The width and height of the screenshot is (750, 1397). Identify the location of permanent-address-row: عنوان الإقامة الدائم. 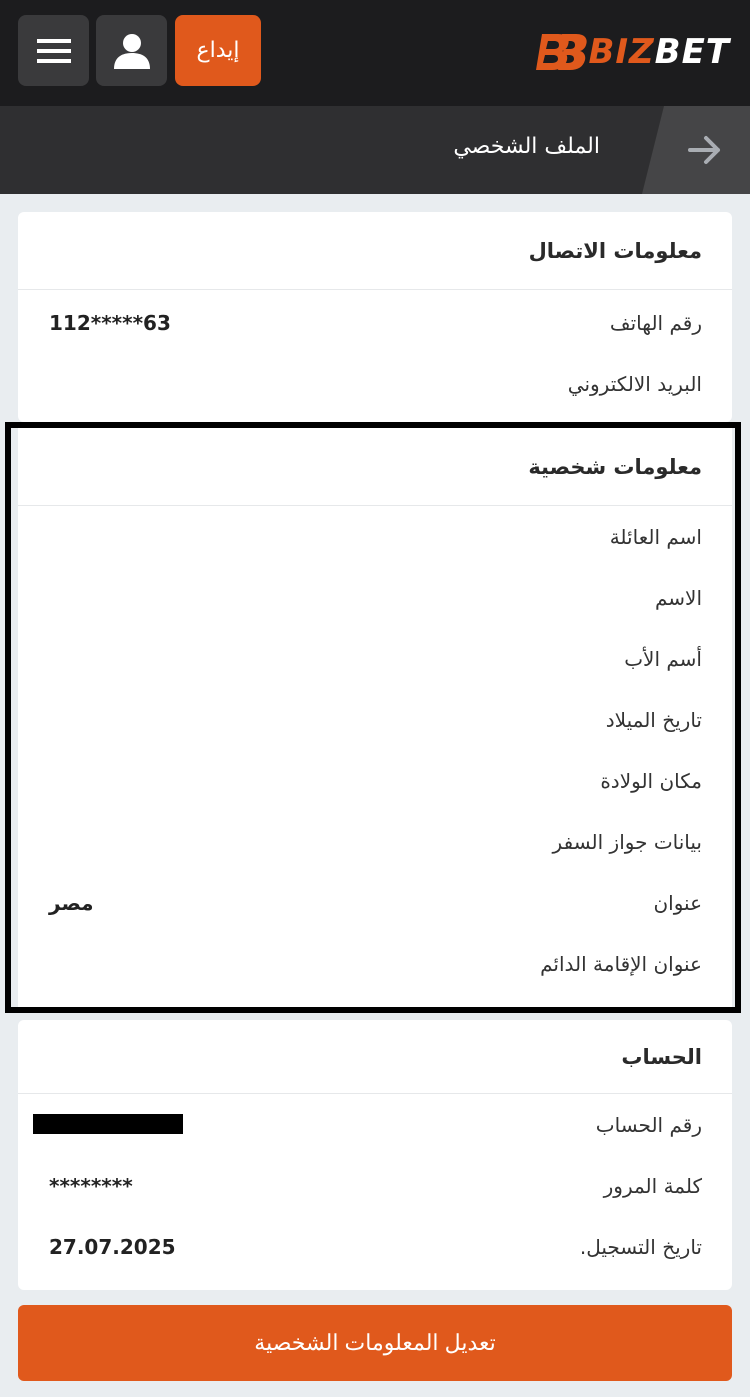
(375, 963).